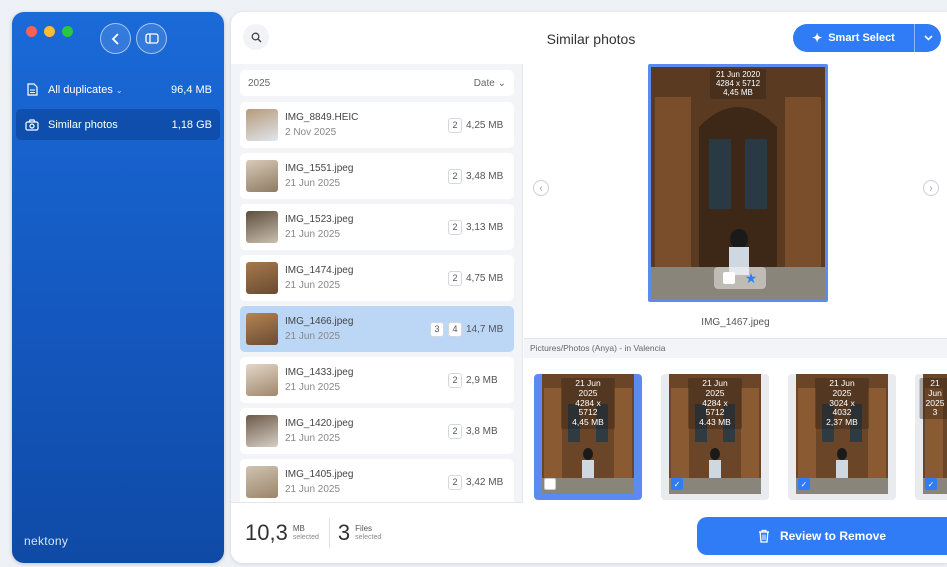  I want to click on select-checkbox, so click(728, 278).